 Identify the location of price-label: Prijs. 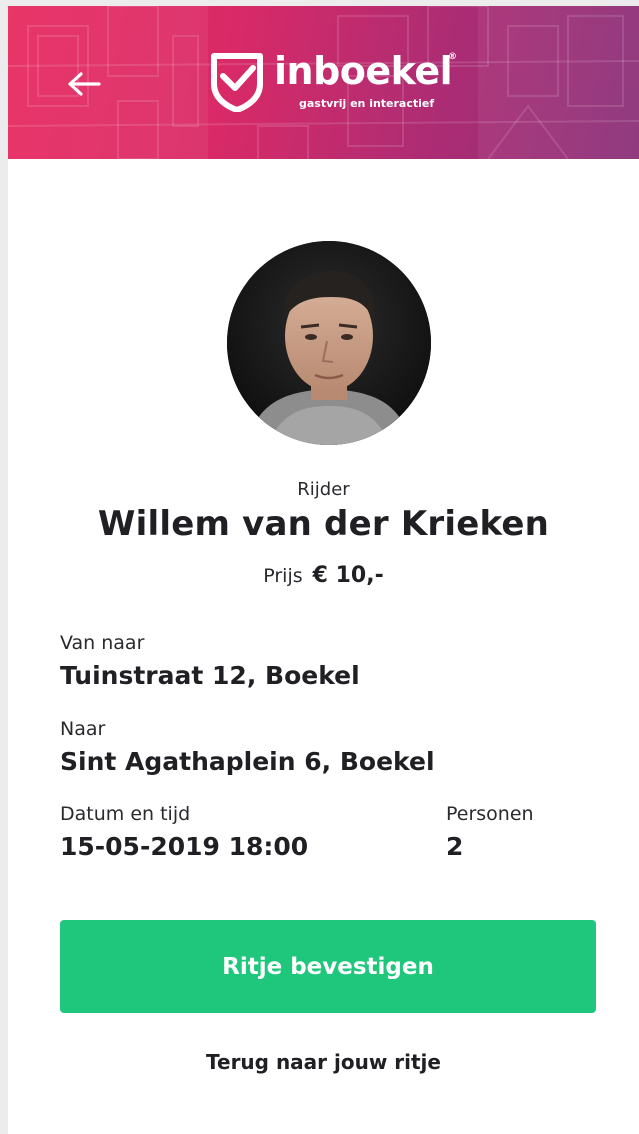
(283, 576).